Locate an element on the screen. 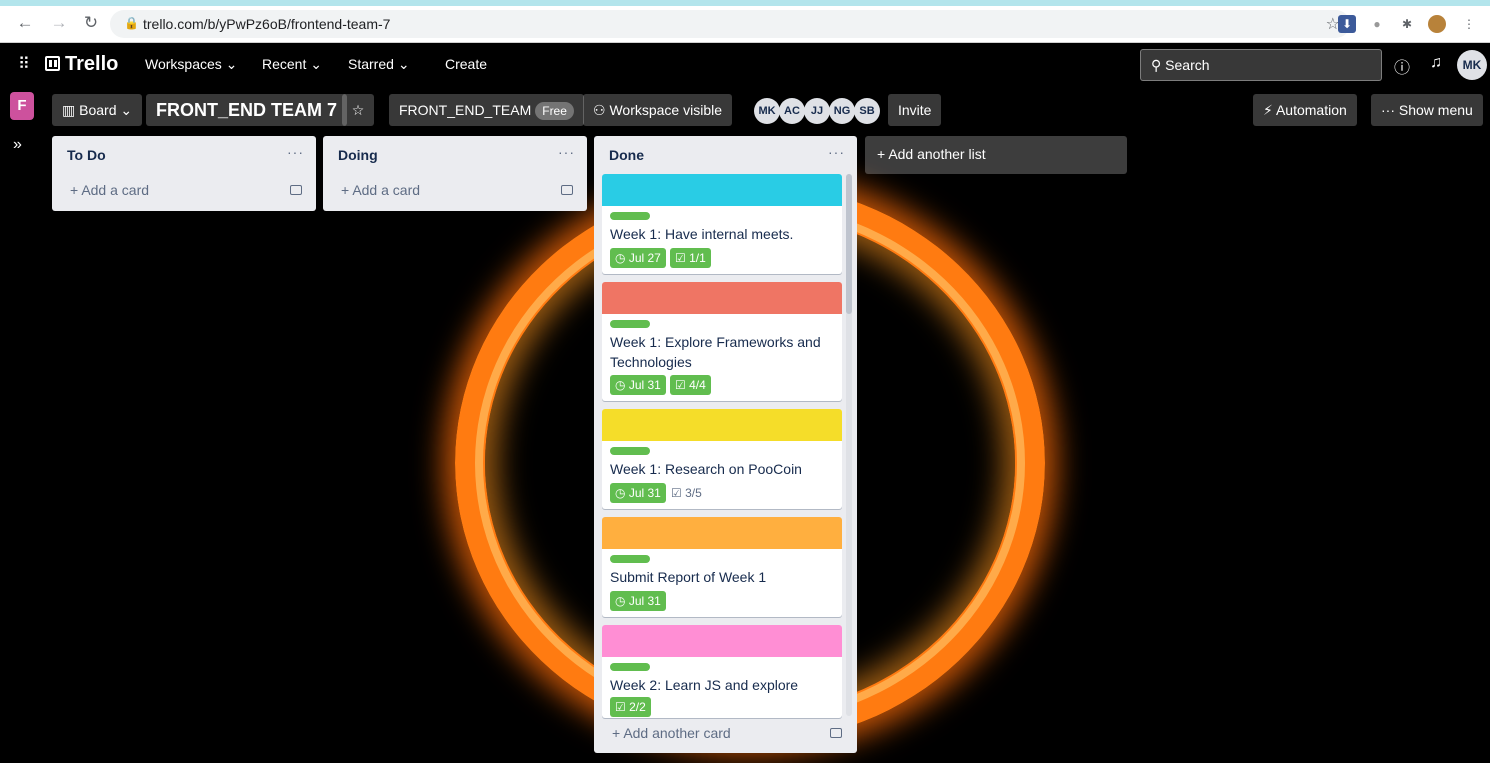 The width and height of the screenshot is (1490, 763). automation-button: ⚡ Automation is located at coordinates (1305, 110).